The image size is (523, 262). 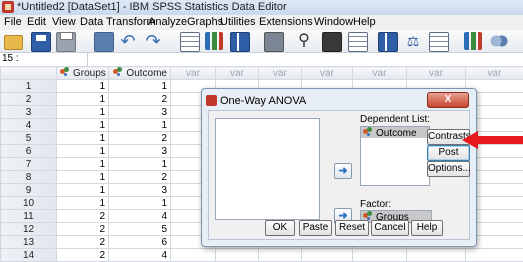 I want to click on goto-case-icon, so click(x=190, y=42).